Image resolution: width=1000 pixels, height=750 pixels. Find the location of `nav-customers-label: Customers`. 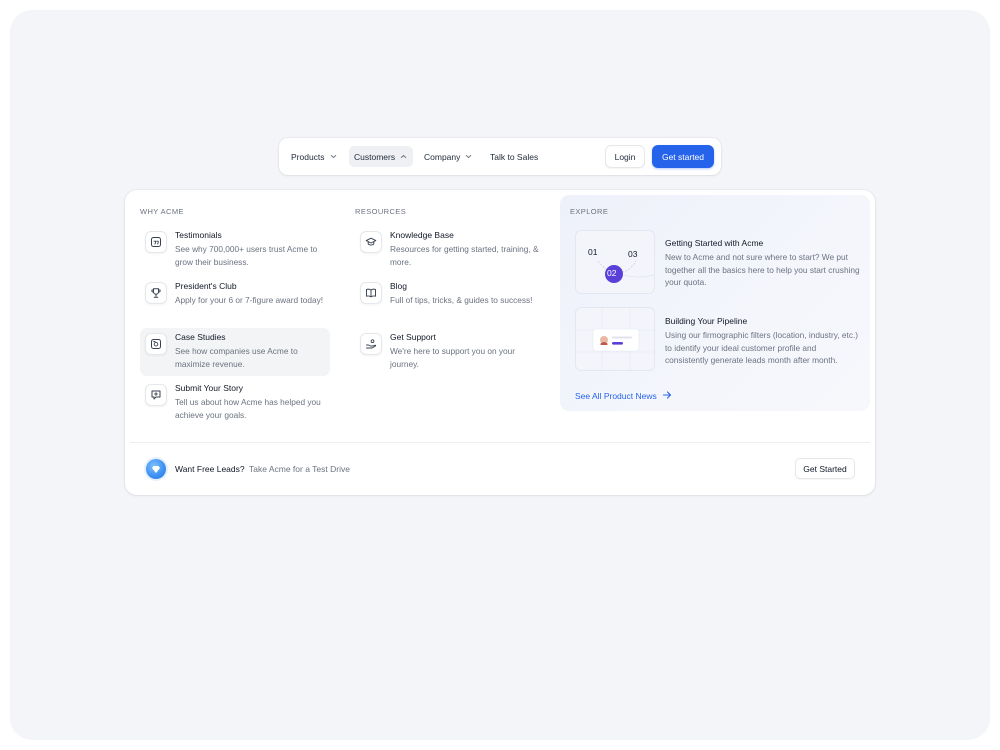

nav-customers-label: Customers is located at coordinates (375, 156).